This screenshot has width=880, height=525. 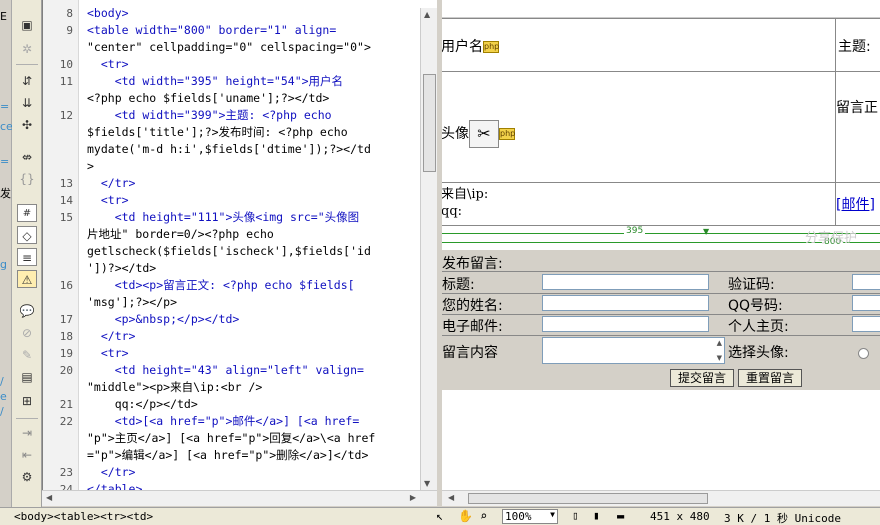 What do you see at coordinates (27, 355) in the screenshot?
I see `wrap-tag-icon: ✎` at bounding box center [27, 355].